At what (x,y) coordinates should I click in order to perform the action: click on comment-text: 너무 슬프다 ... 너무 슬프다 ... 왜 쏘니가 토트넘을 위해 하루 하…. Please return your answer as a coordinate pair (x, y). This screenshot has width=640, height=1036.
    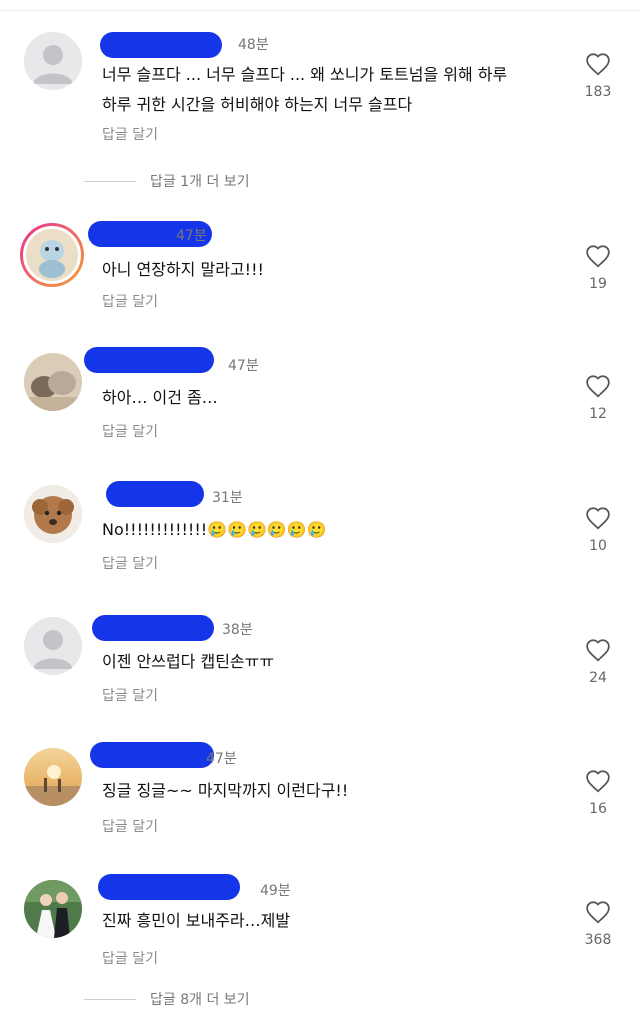
    Looking at the image, I should click on (304, 90).